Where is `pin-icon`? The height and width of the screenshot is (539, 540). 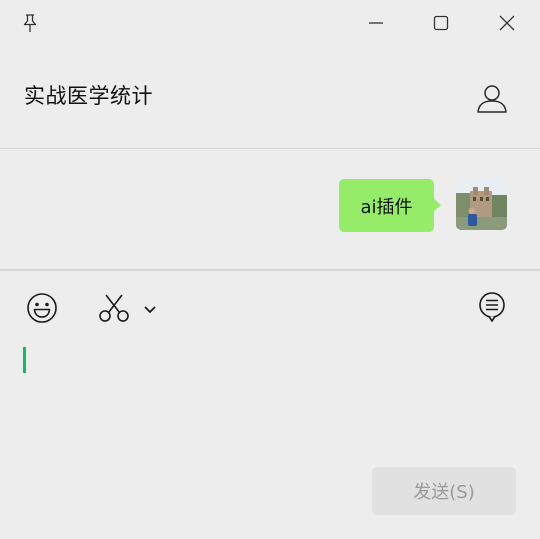
pin-icon is located at coordinates (30, 24).